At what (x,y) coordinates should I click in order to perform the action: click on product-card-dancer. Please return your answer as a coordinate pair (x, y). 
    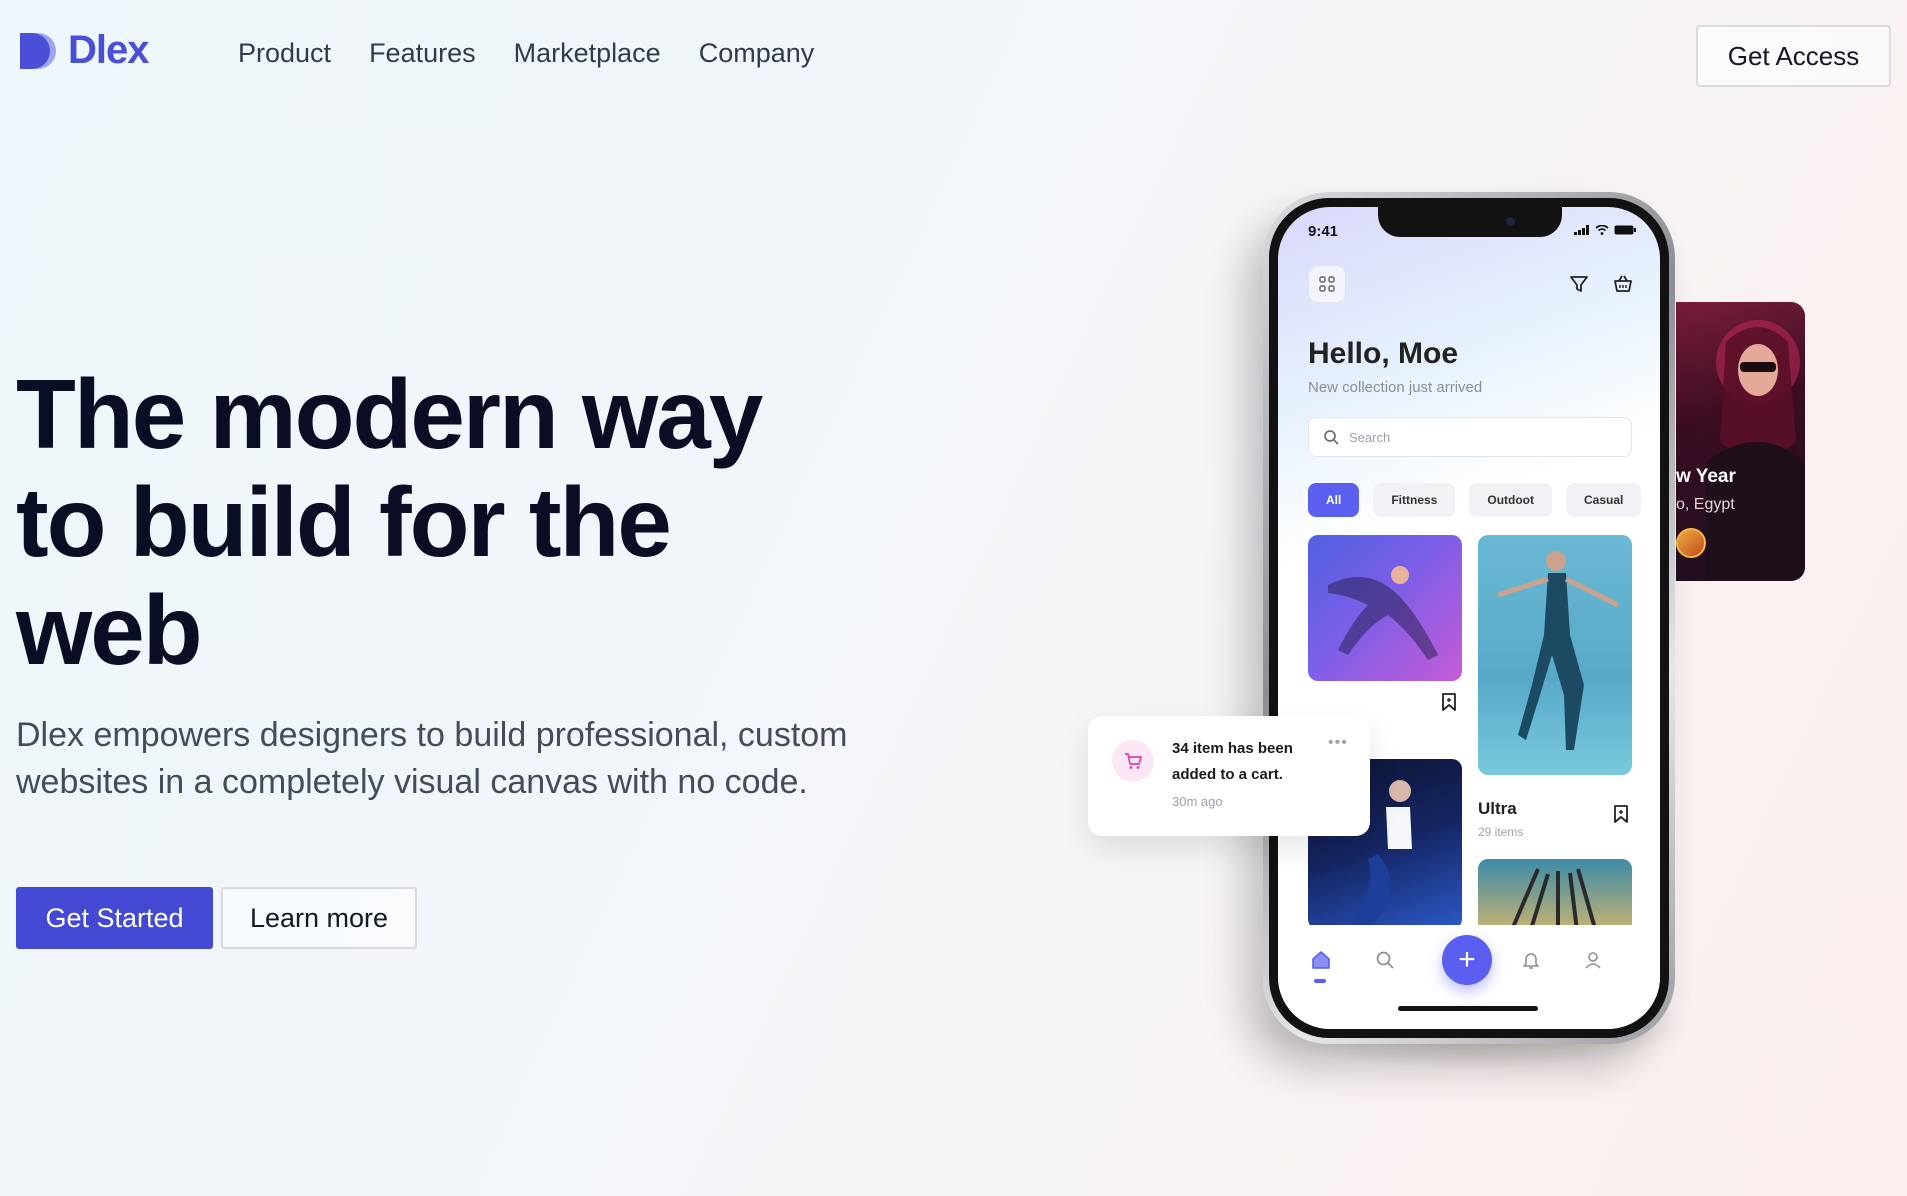
    Looking at the image, I should click on (1385, 608).